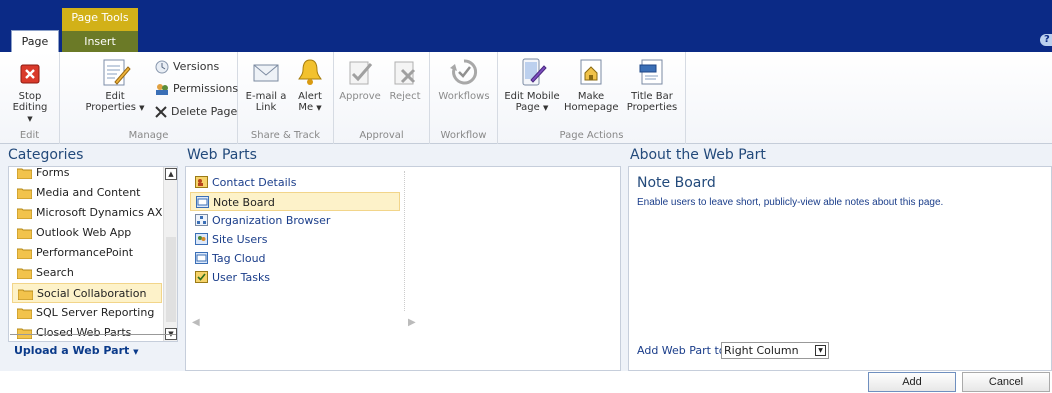  What do you see at coordinates (591, 72) in the screenshot?
I see `homepage-icon` at bounding box center [591, 72].